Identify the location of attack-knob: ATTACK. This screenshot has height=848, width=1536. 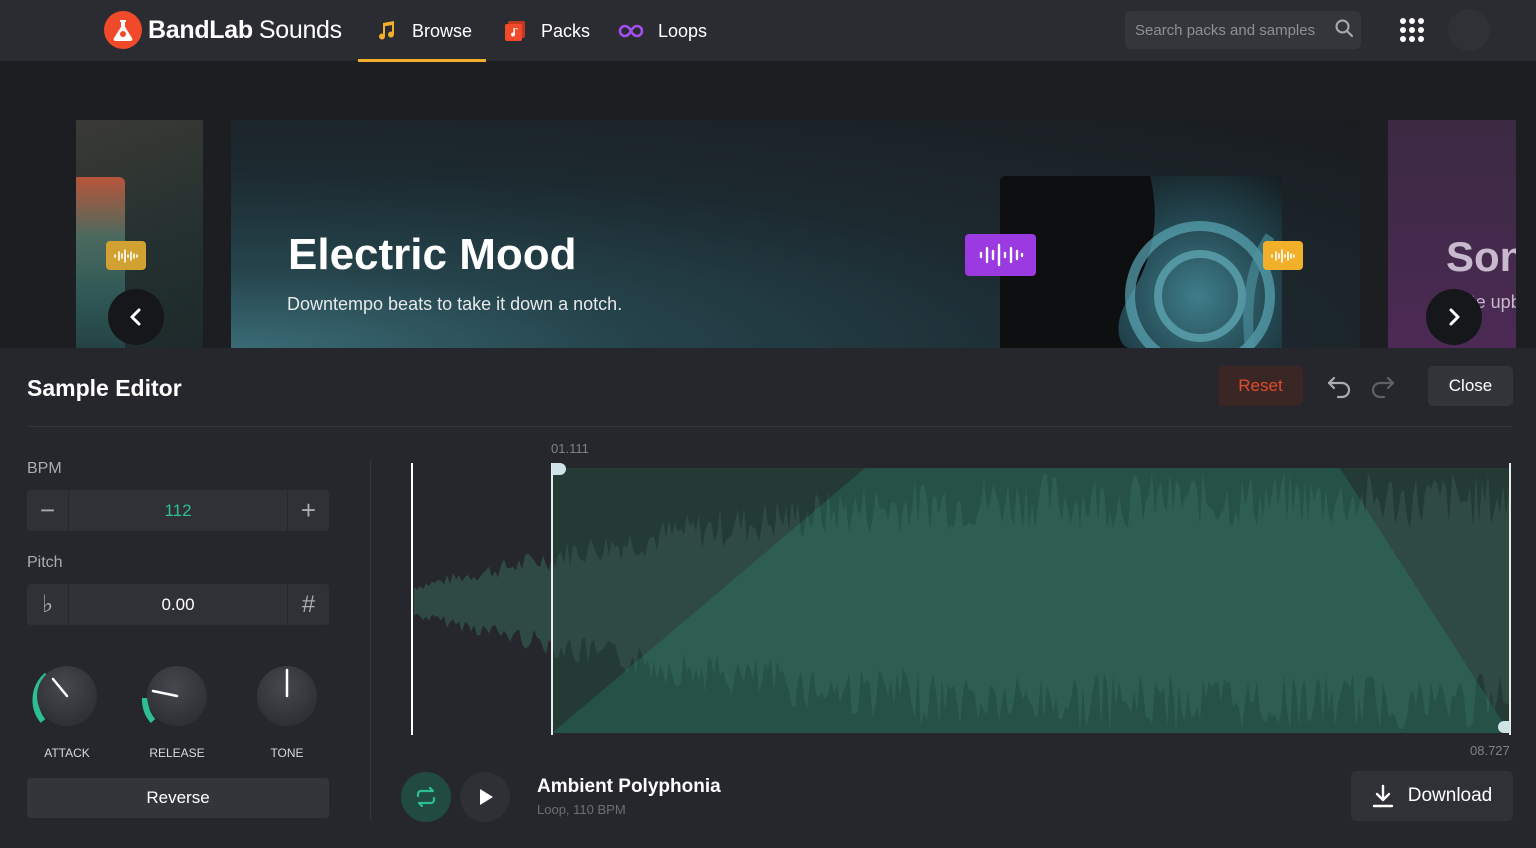
(67, 716).